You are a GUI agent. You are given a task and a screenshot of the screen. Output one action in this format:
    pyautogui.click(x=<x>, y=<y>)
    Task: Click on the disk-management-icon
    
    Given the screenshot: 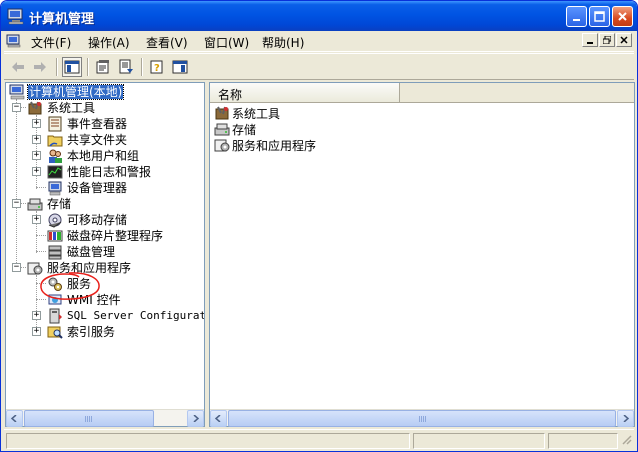 What is the action you would take?
    pyautogui.click(x=55, y=252)
    